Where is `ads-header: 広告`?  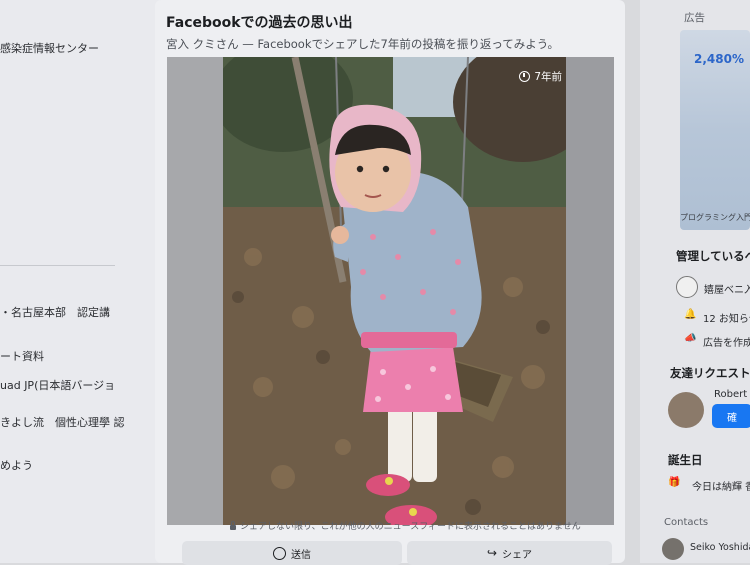 ads-header: 広告 is located at coordinates (694, 18).